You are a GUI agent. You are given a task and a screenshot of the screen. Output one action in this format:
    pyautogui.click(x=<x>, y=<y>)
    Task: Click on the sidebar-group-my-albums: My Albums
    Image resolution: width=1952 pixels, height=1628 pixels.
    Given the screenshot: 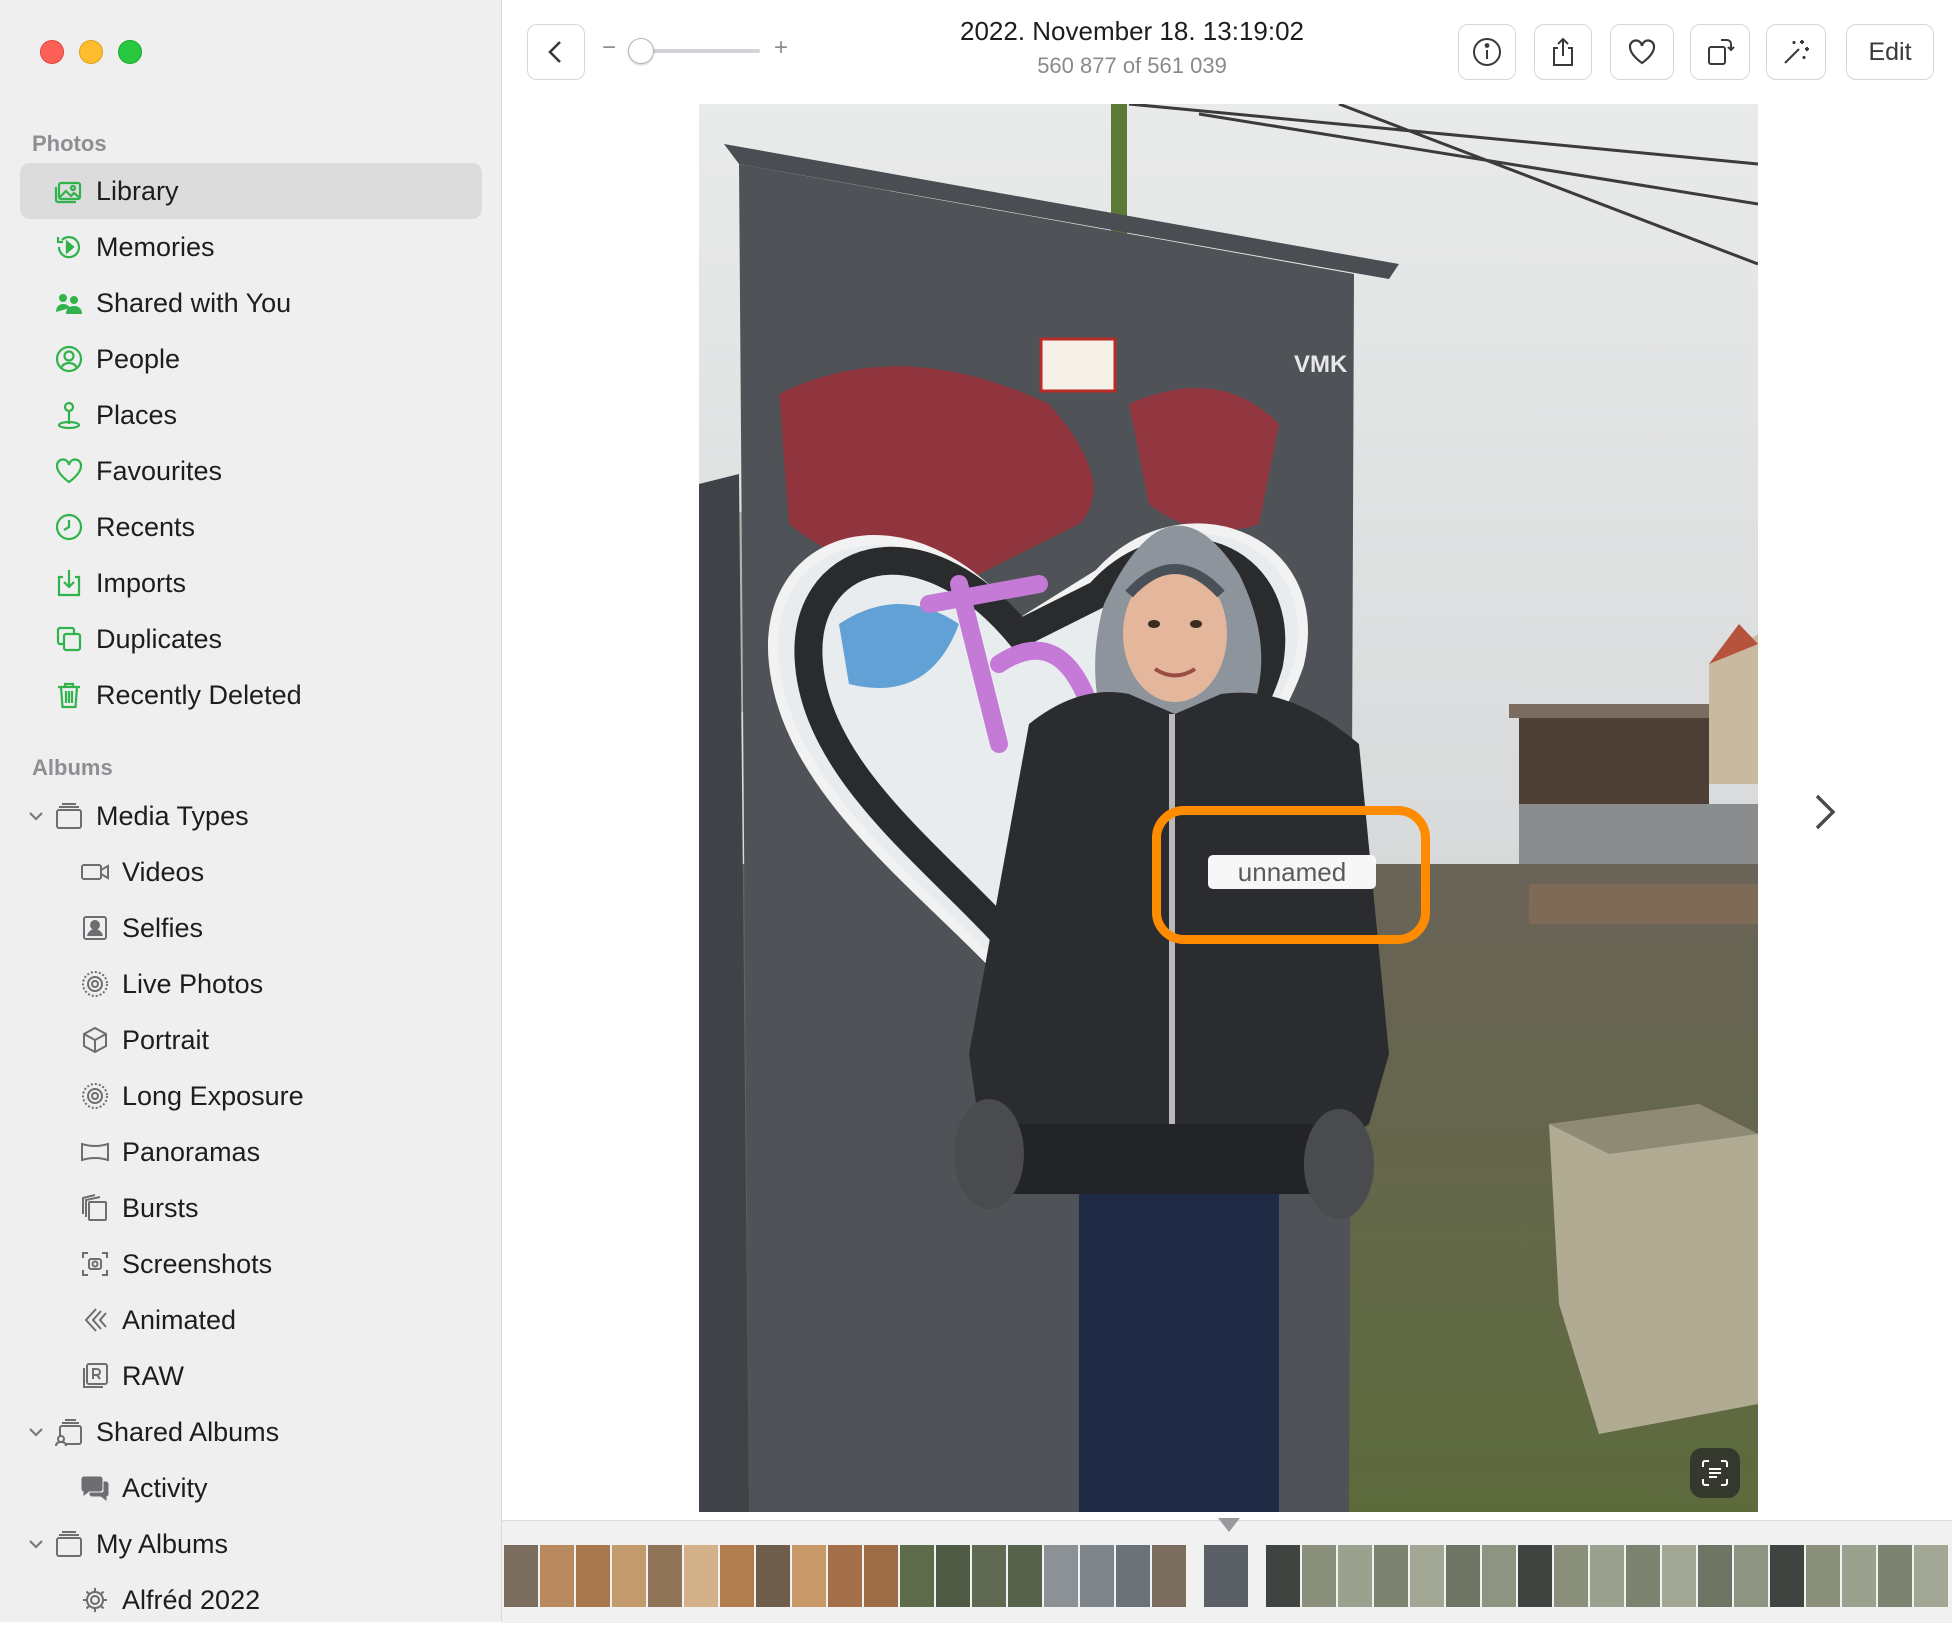 What is the action you would take?
    pyautogui.click(x=251, y=1544)
    